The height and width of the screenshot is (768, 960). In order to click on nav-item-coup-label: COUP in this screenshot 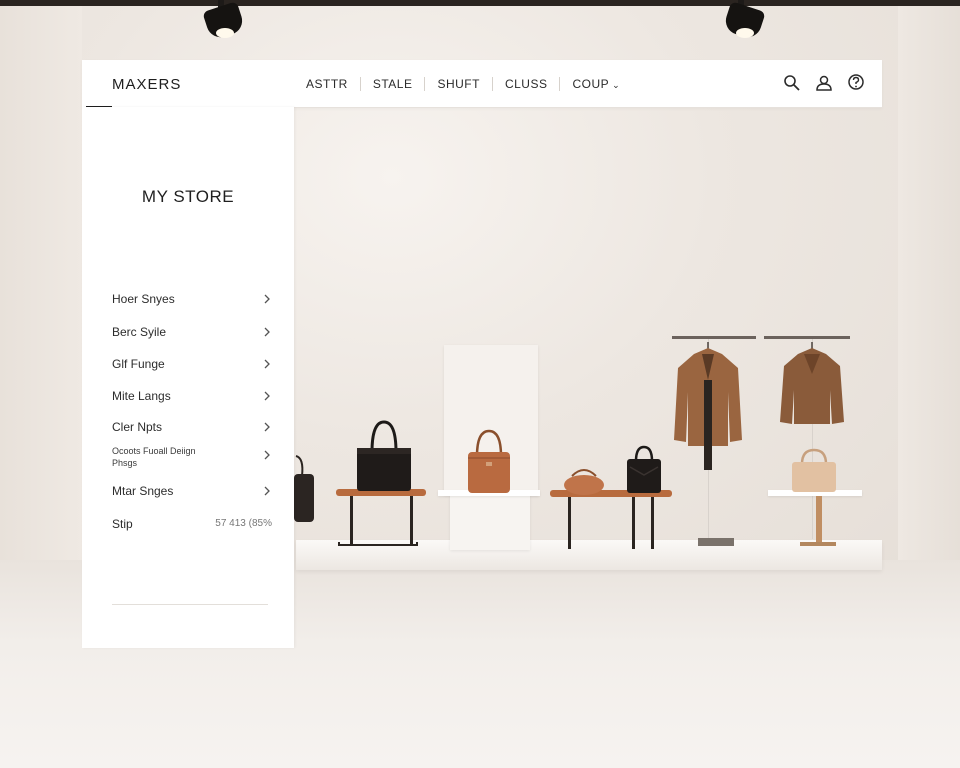, I will do `click(591, 83)`.